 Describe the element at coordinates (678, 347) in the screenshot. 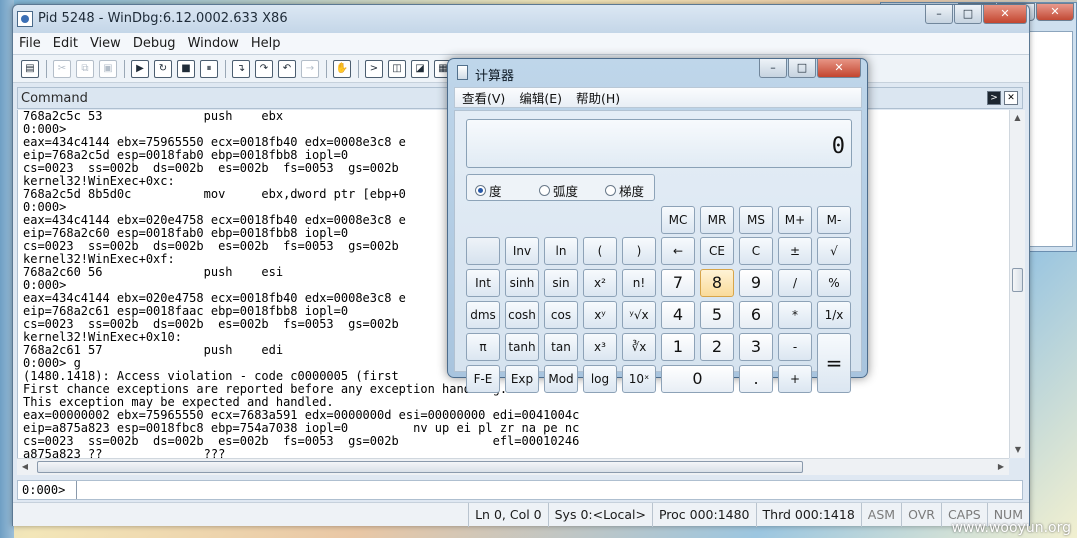

I see `key-1-button: 1` at that location.